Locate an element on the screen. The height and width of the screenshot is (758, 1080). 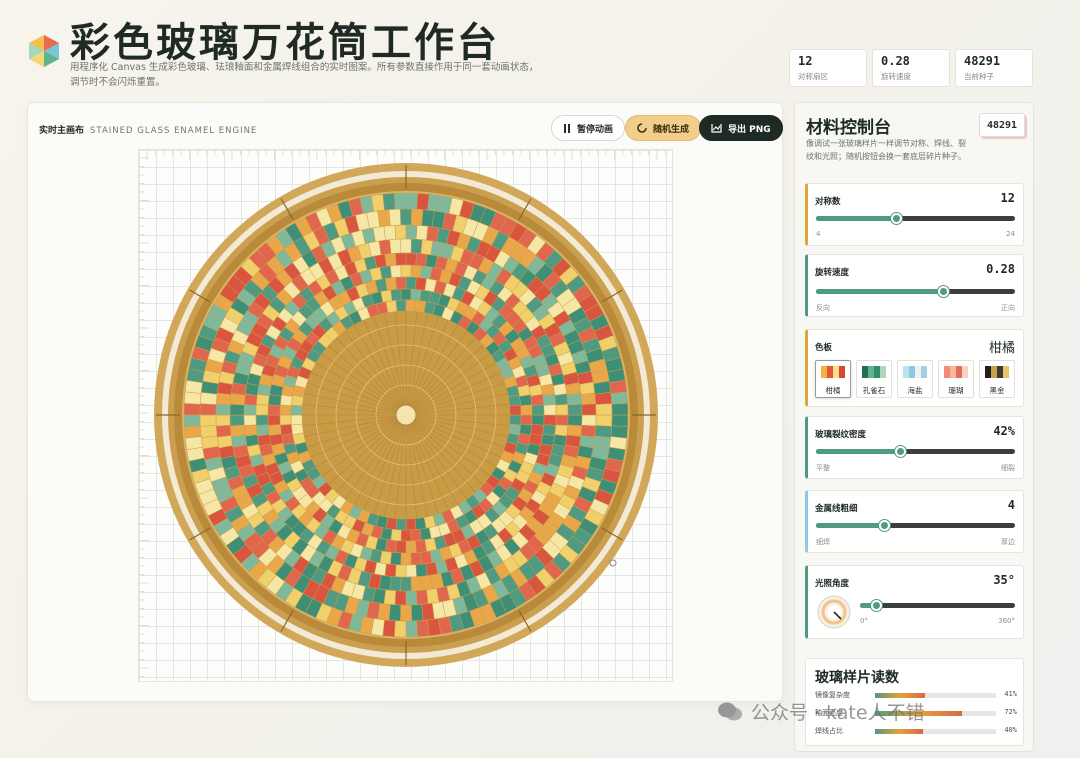
stat-seed: 48291 当前种子 is located at coordinates (994, 68).